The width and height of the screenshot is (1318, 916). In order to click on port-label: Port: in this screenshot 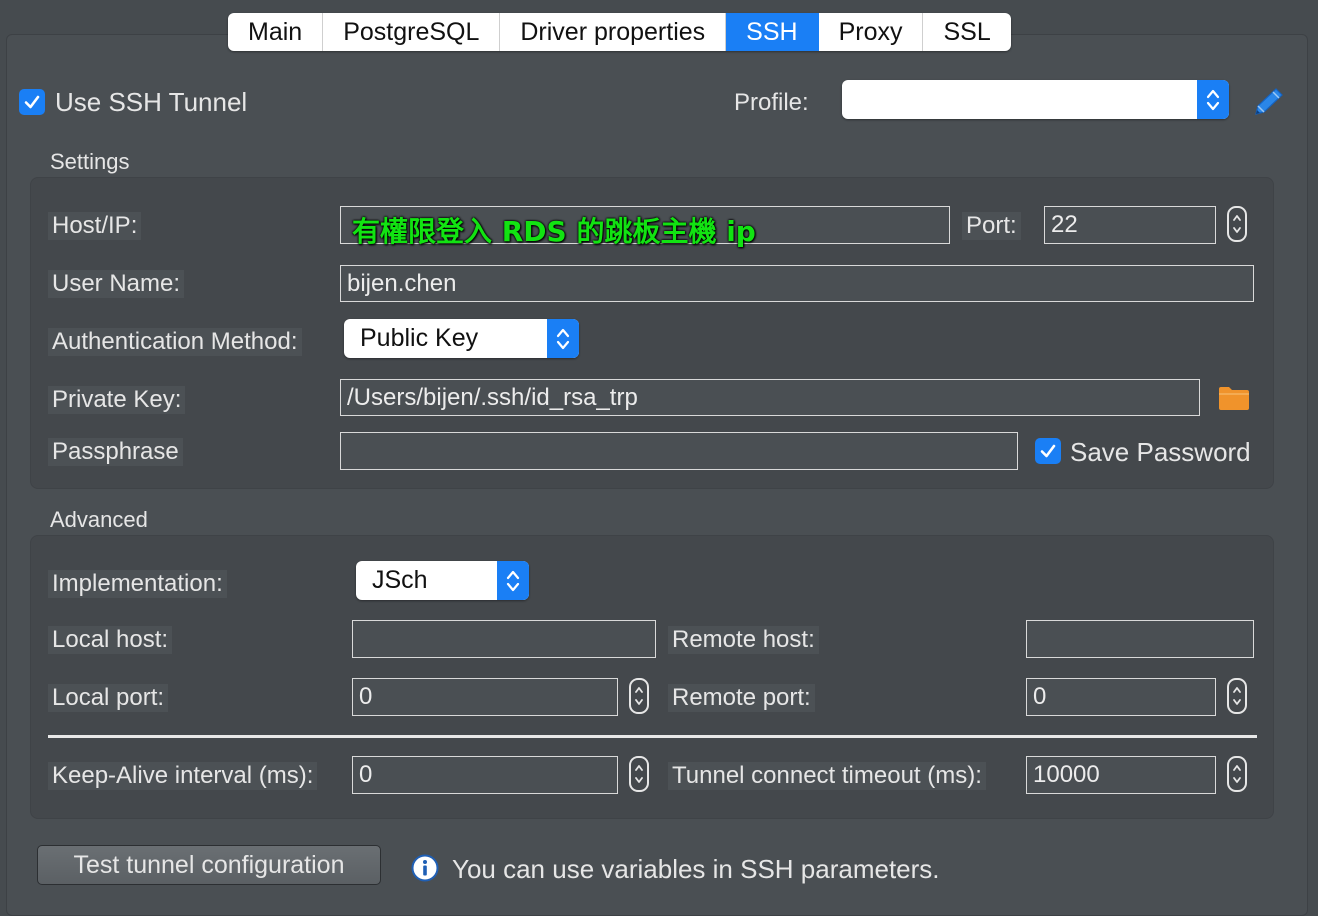, I will do `click(991, 226)`.